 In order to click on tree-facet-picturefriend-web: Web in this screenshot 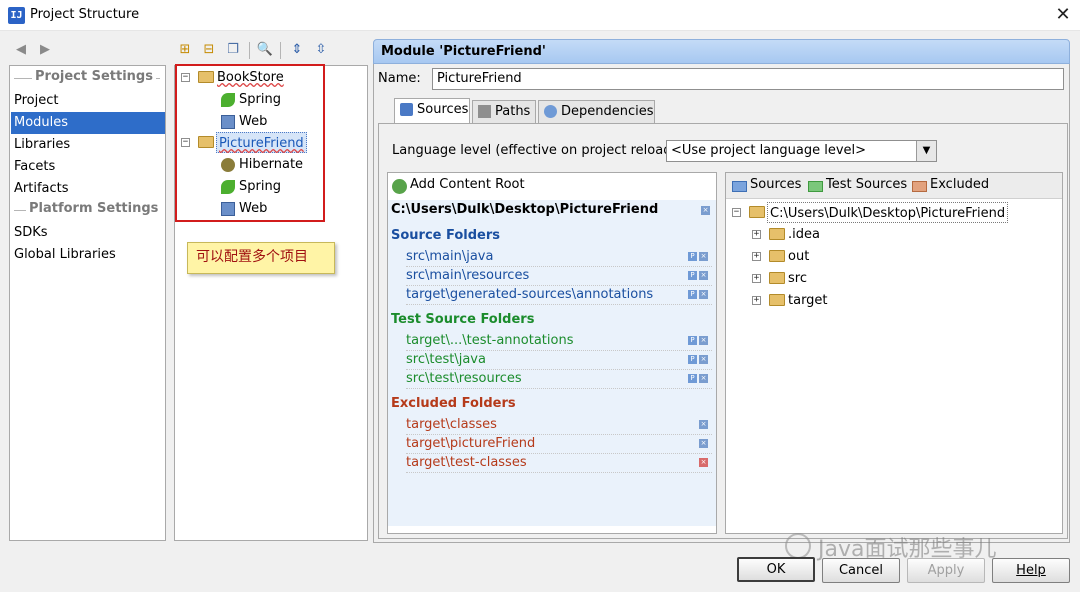, I will do `click(253, 208)`.